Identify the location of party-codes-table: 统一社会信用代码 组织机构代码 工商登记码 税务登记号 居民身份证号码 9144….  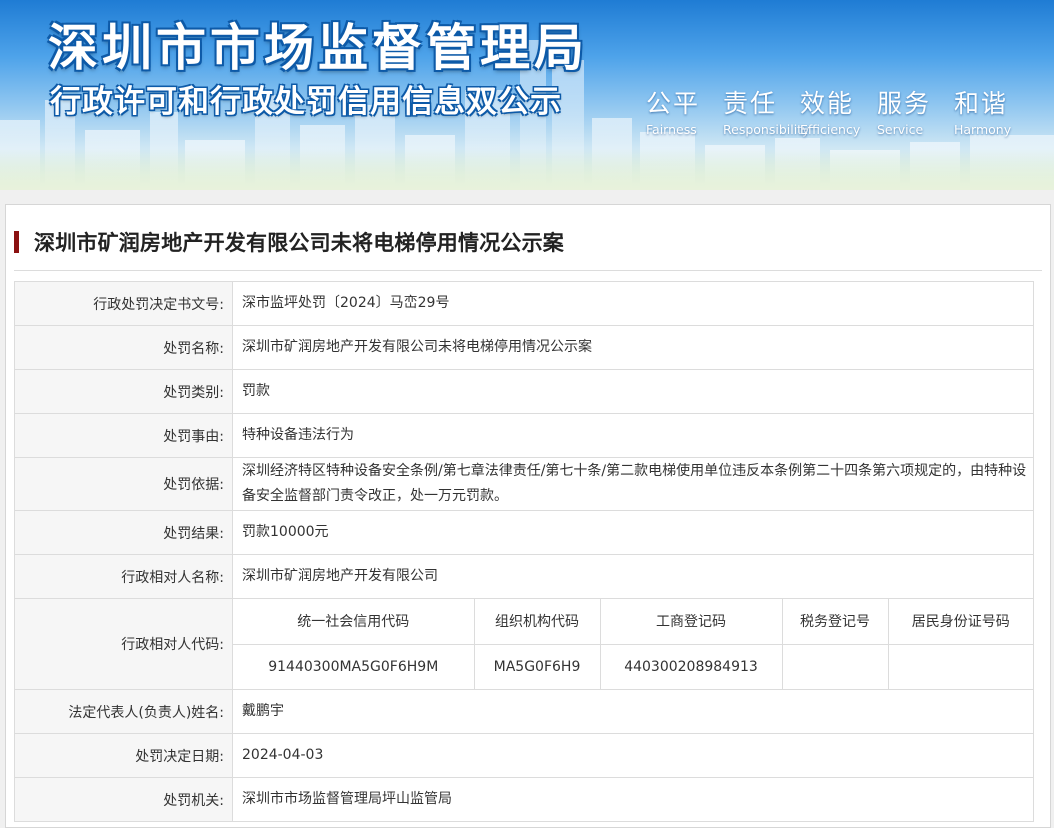
(633, 644).